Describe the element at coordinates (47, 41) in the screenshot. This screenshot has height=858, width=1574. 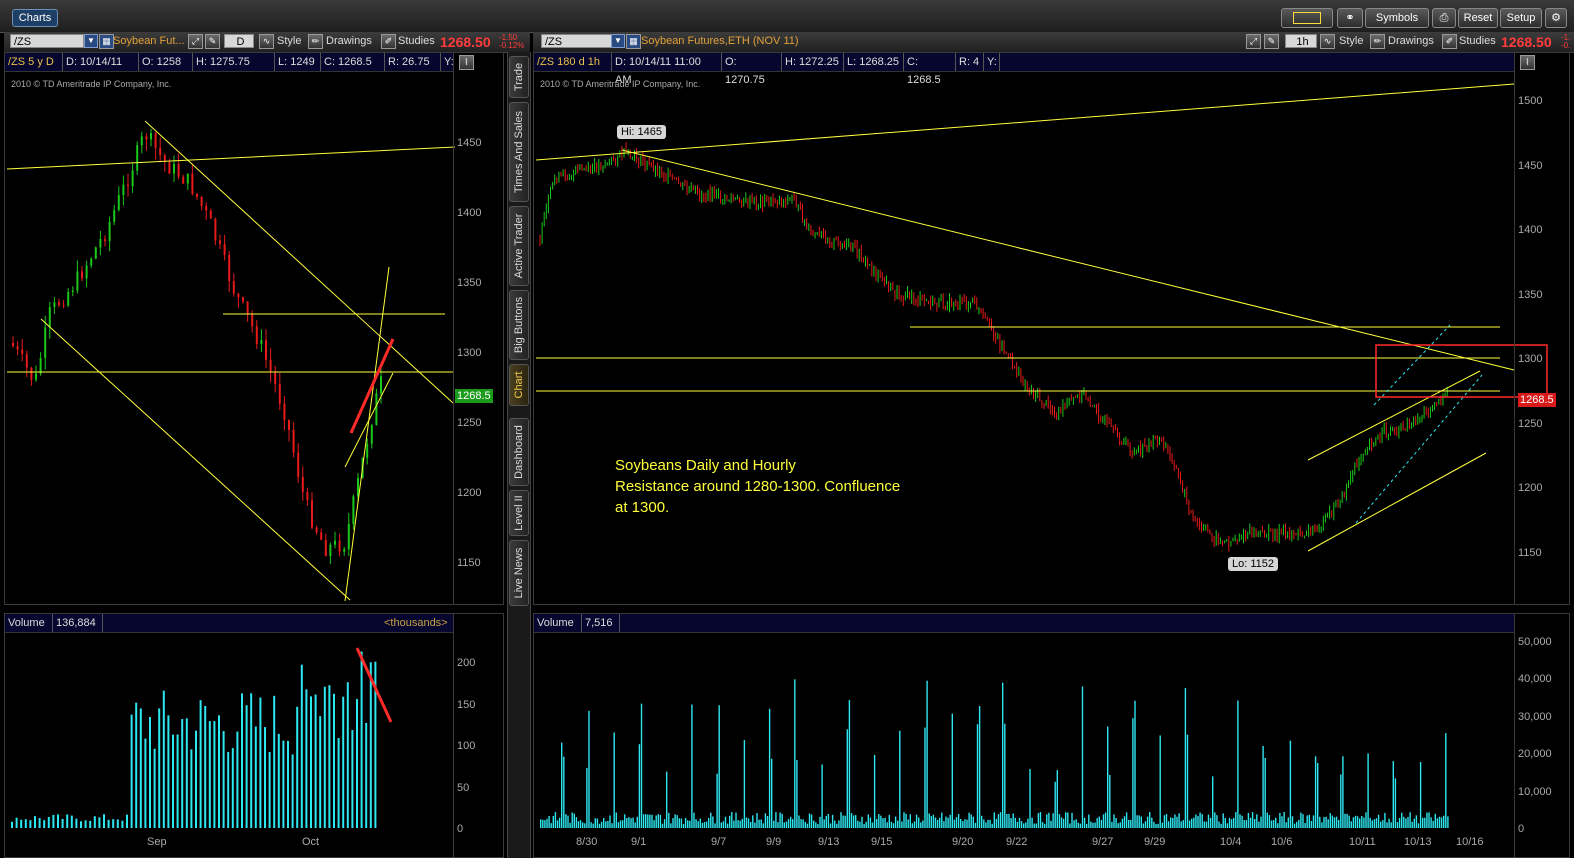
I see `left-symbol-input: /ZS` at that location.